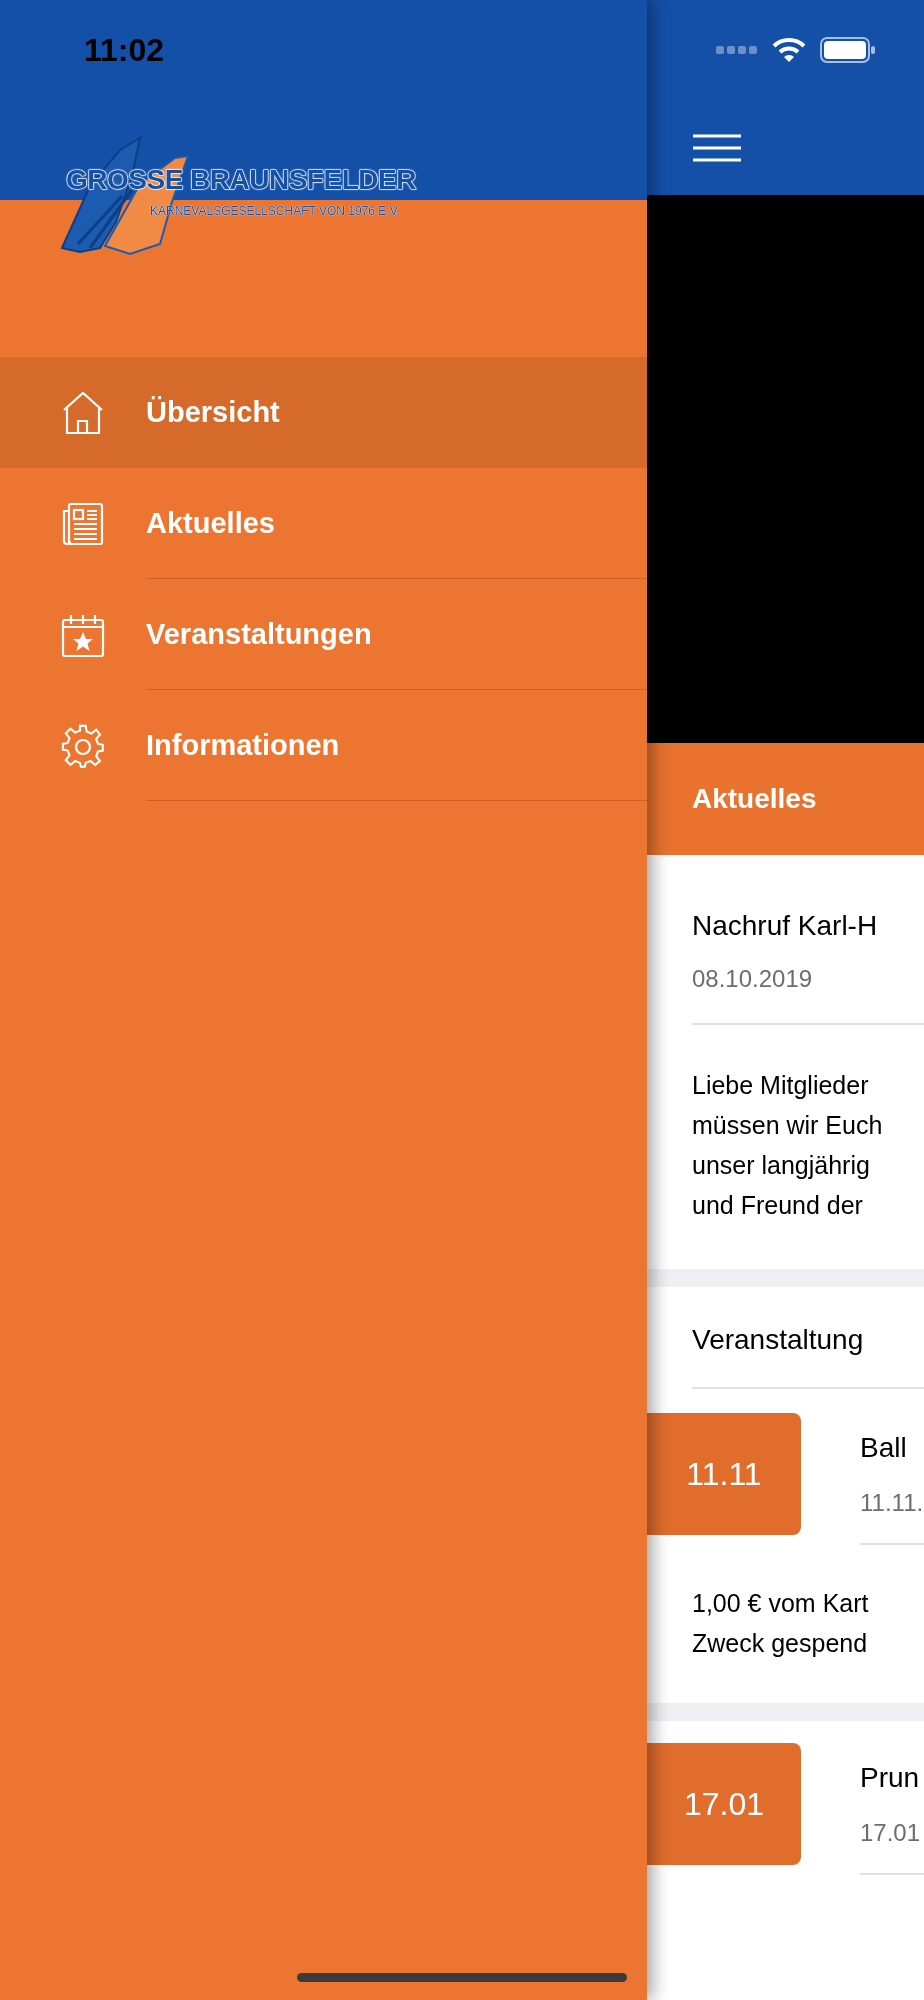  I want to click on event-title: Prun, so click(892, 1771).